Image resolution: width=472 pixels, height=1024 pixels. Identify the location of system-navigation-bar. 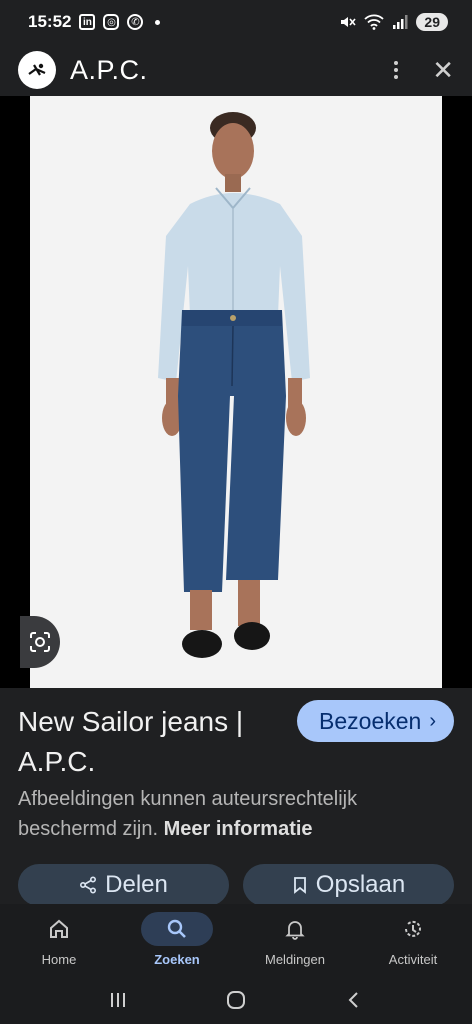
(236, 1000).